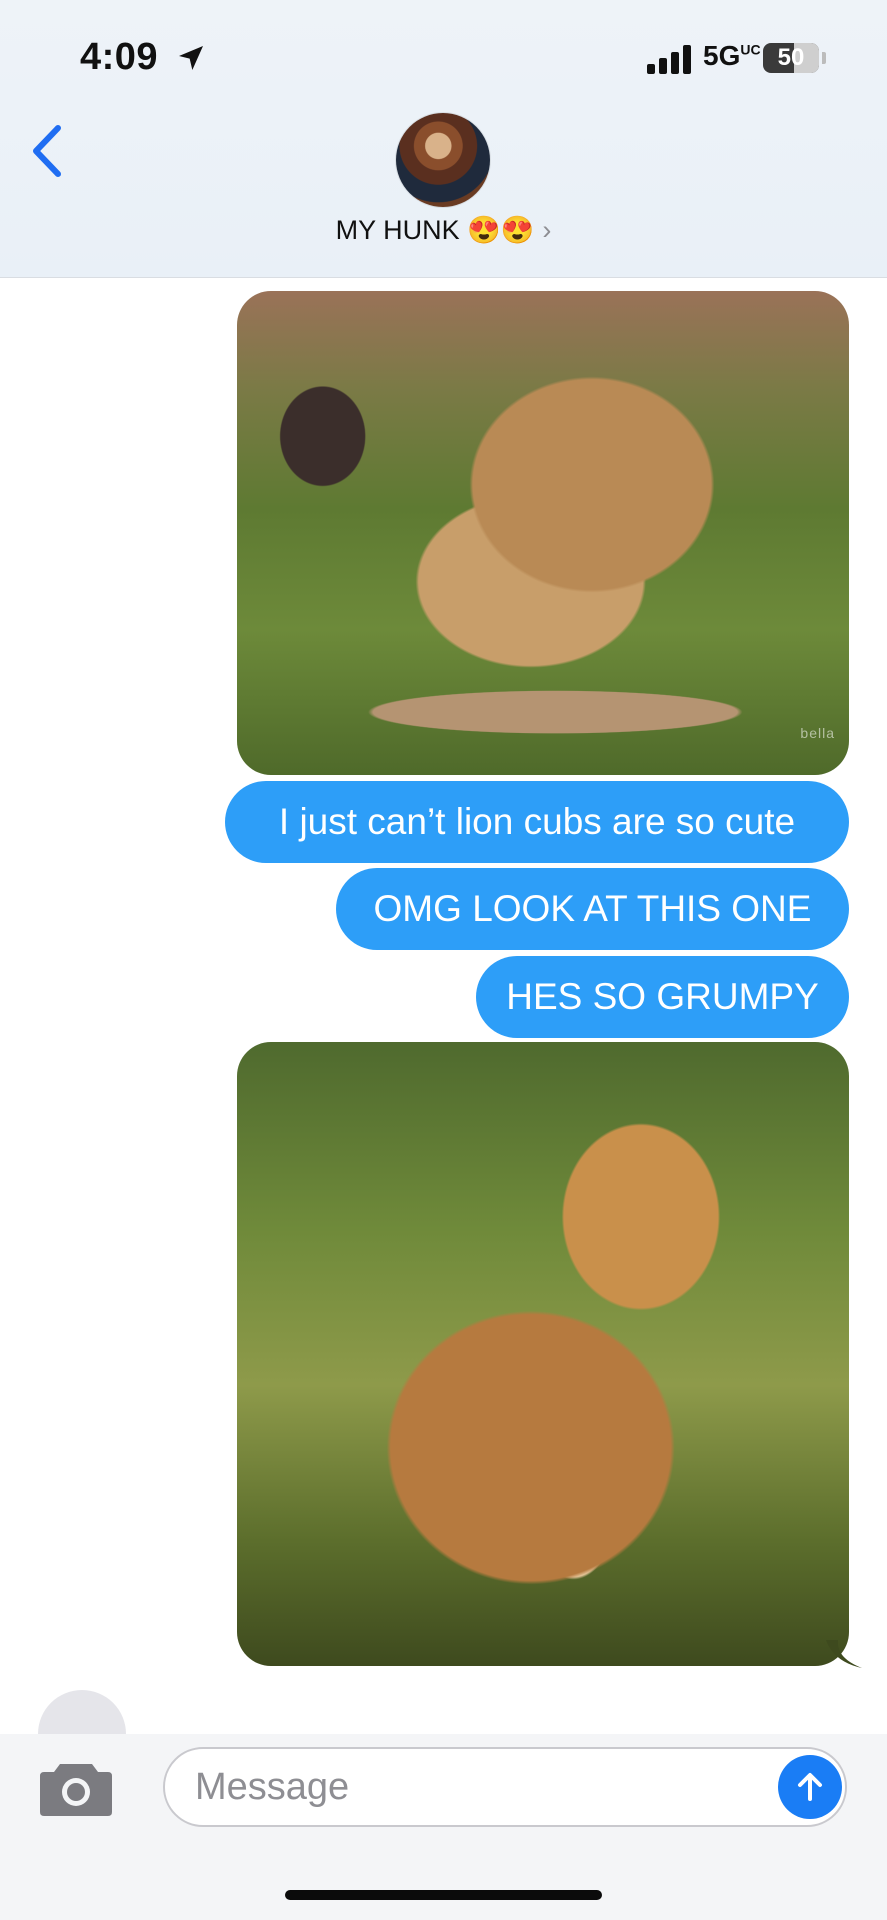  What do you see at coordinates (76, 1788) in the screenshot?
I see `camera-icon` at bounding box center [76, 1788].